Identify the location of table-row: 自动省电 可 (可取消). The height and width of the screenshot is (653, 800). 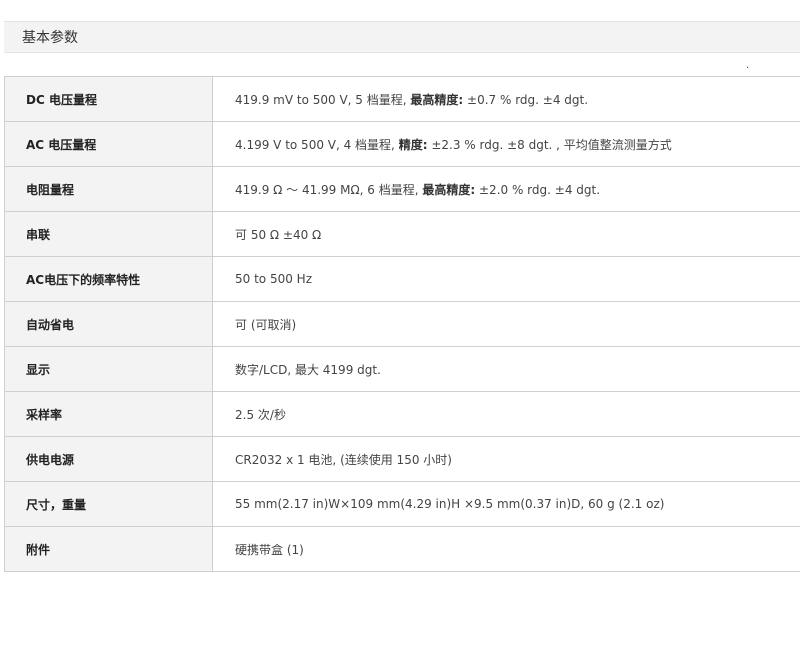
(402, 324).